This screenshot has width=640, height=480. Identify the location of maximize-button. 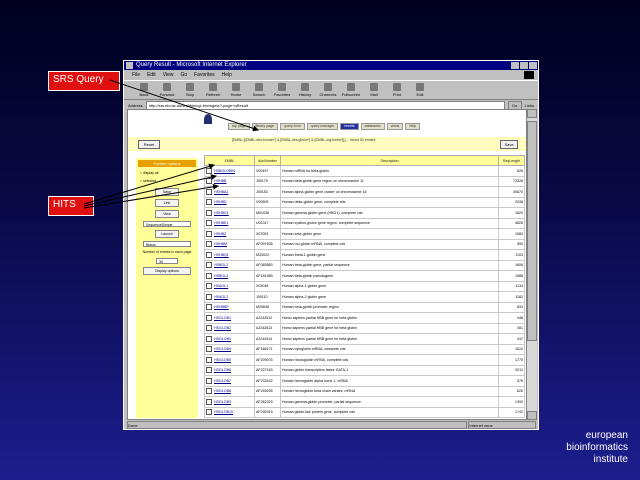
(524, 65).